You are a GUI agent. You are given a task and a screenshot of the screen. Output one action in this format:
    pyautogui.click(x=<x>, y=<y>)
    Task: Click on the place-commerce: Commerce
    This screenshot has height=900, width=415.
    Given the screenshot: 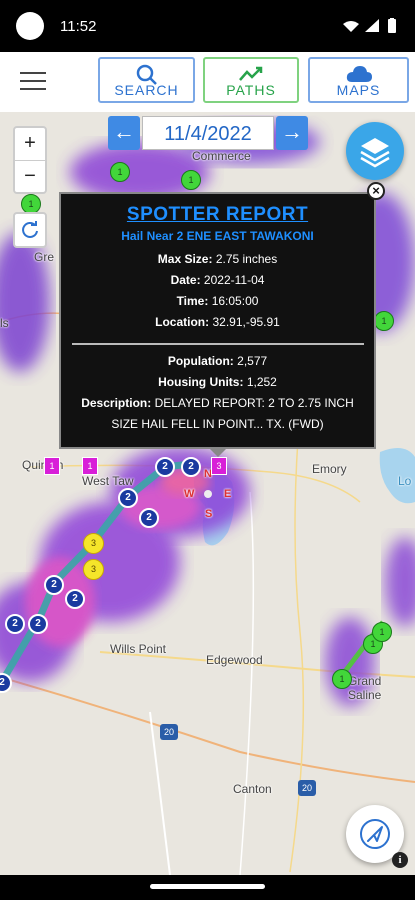 What is the action you would take?
    pyautogui.click(x=221, y=156)
    